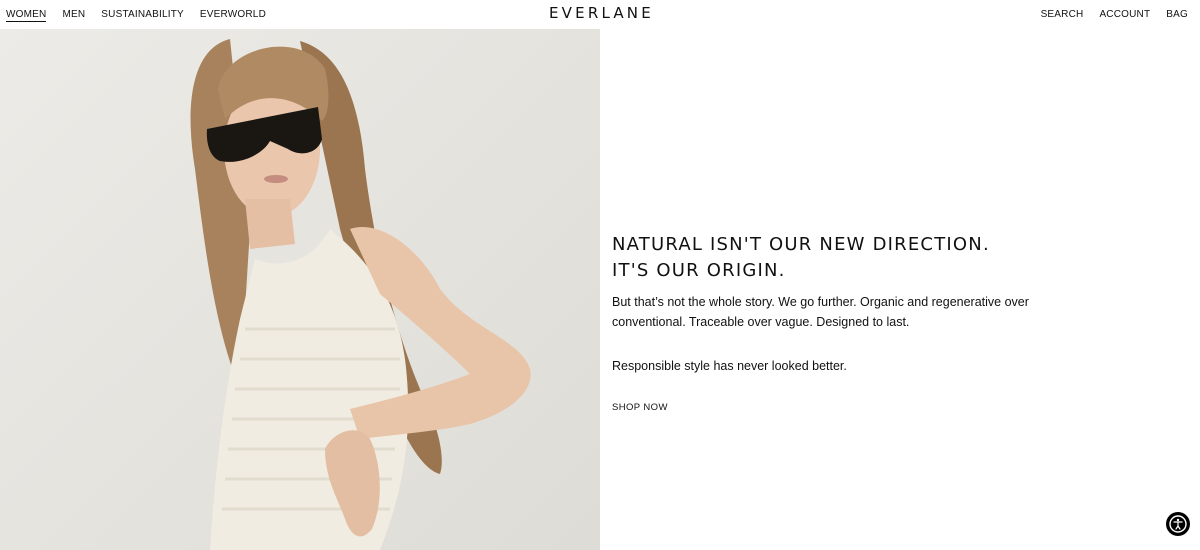 Image resolution: width=1200 pixels, height=550 pixels. Describe the element at coordinates (1062, 14) in the screenshot. I see `search-link: SEARCH` at that location.